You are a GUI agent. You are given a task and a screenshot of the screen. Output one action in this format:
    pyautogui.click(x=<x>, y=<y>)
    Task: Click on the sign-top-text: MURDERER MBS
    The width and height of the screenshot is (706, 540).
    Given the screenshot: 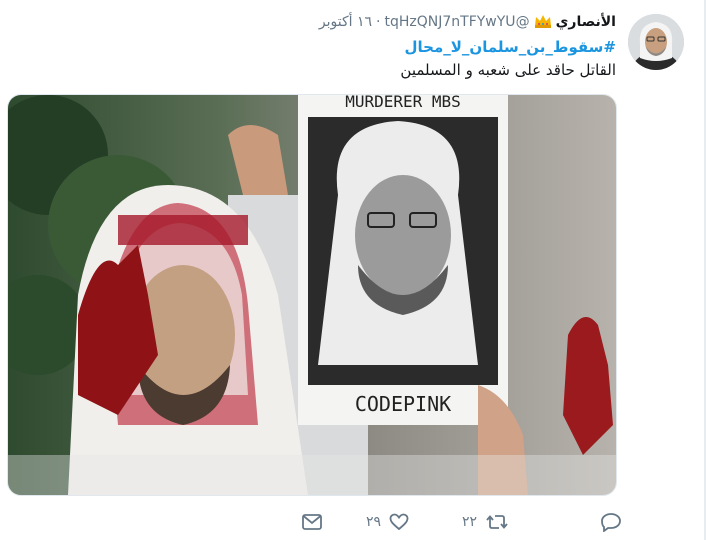 What is the action you would take?
    pyautogui.click(x=403, y=103)
    